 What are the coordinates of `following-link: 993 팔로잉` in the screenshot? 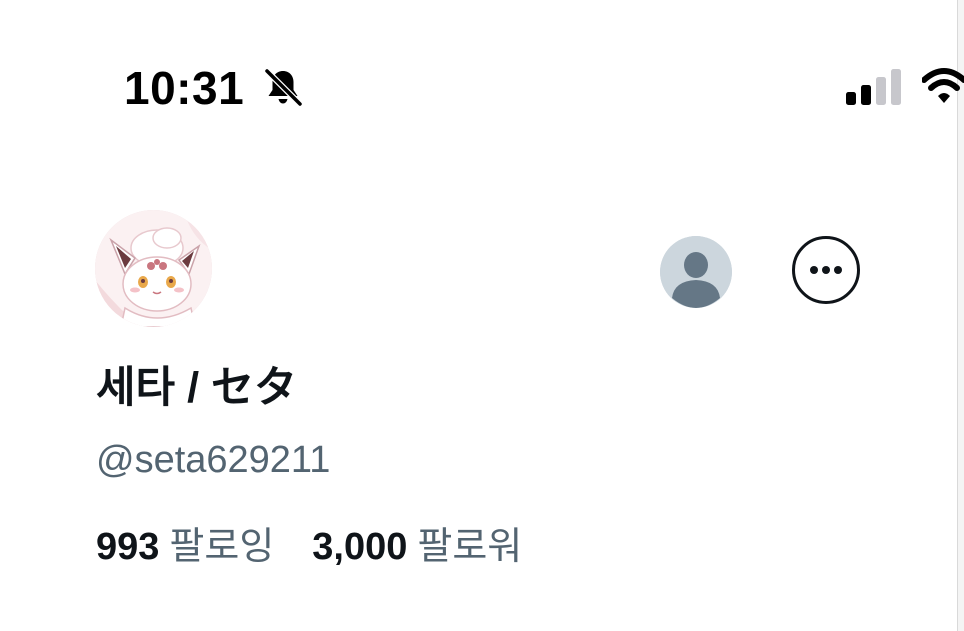 It's located at (185, 547).